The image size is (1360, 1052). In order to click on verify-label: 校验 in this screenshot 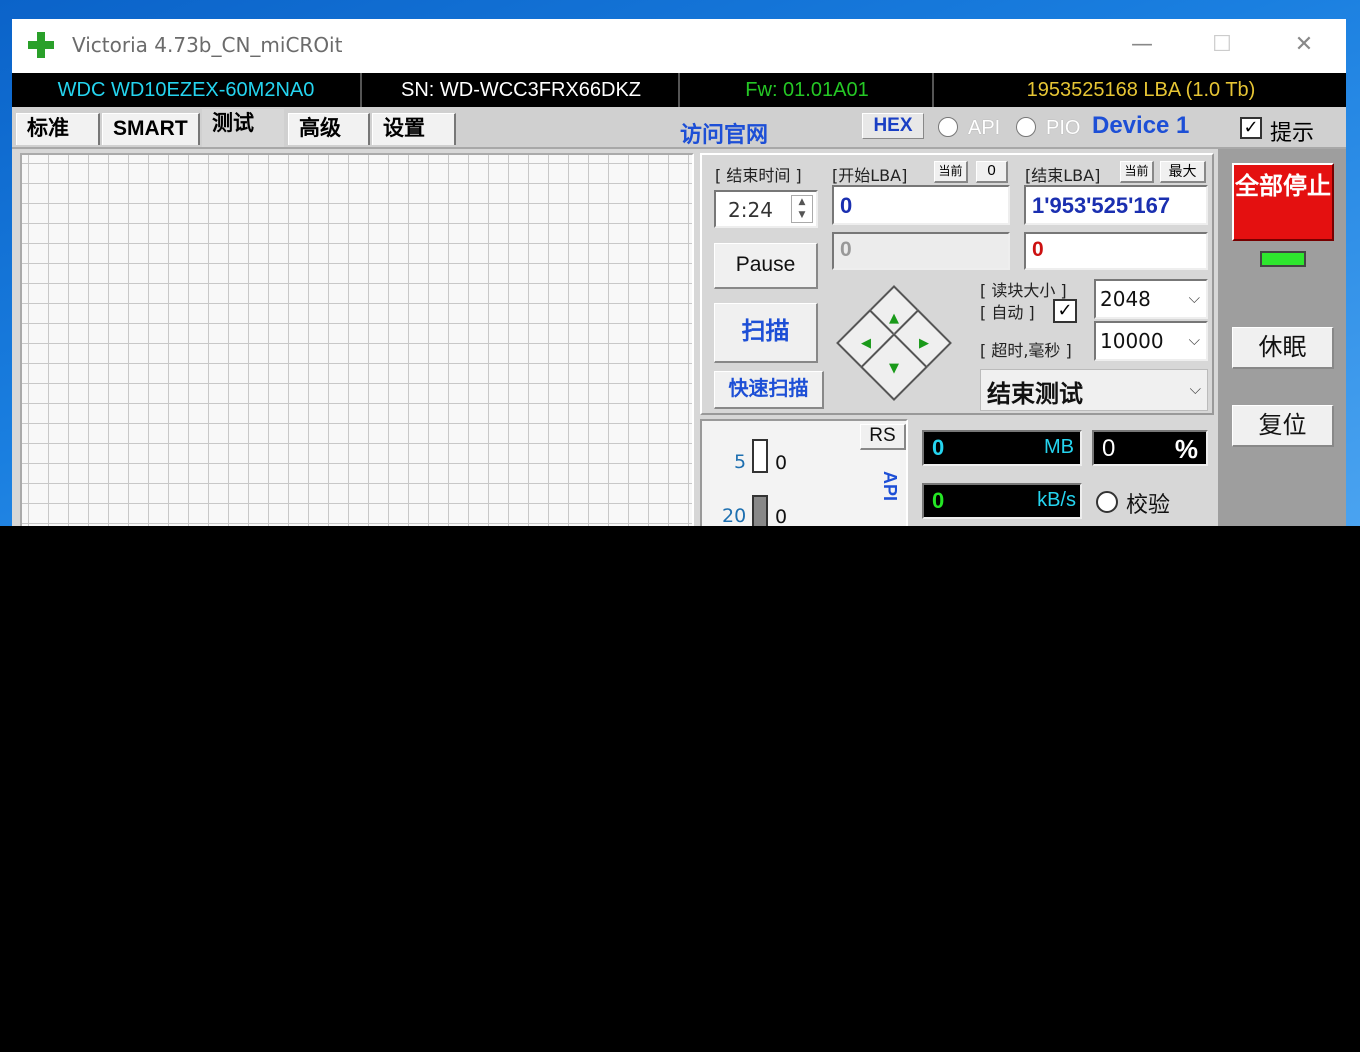, I will do `click(1148, 505)`.